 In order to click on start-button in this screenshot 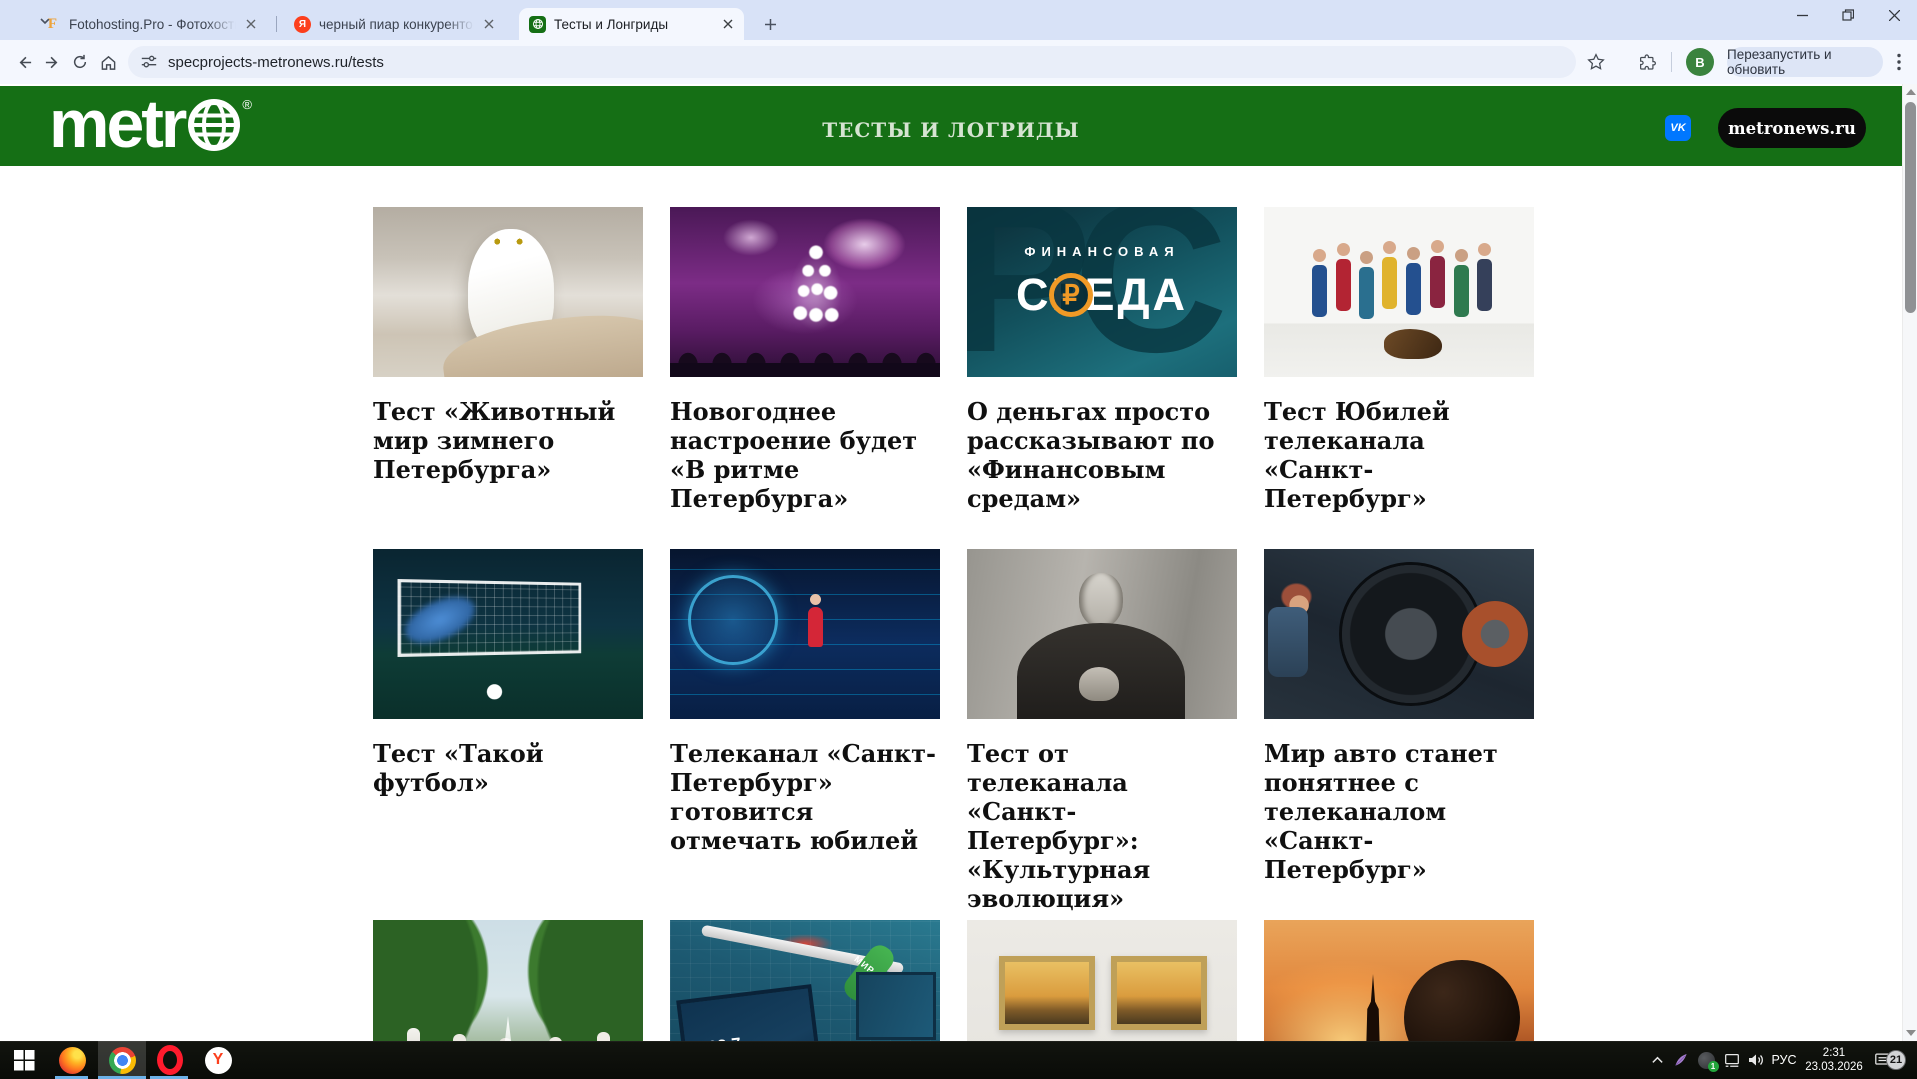, I will do `click(24, 1060)`.